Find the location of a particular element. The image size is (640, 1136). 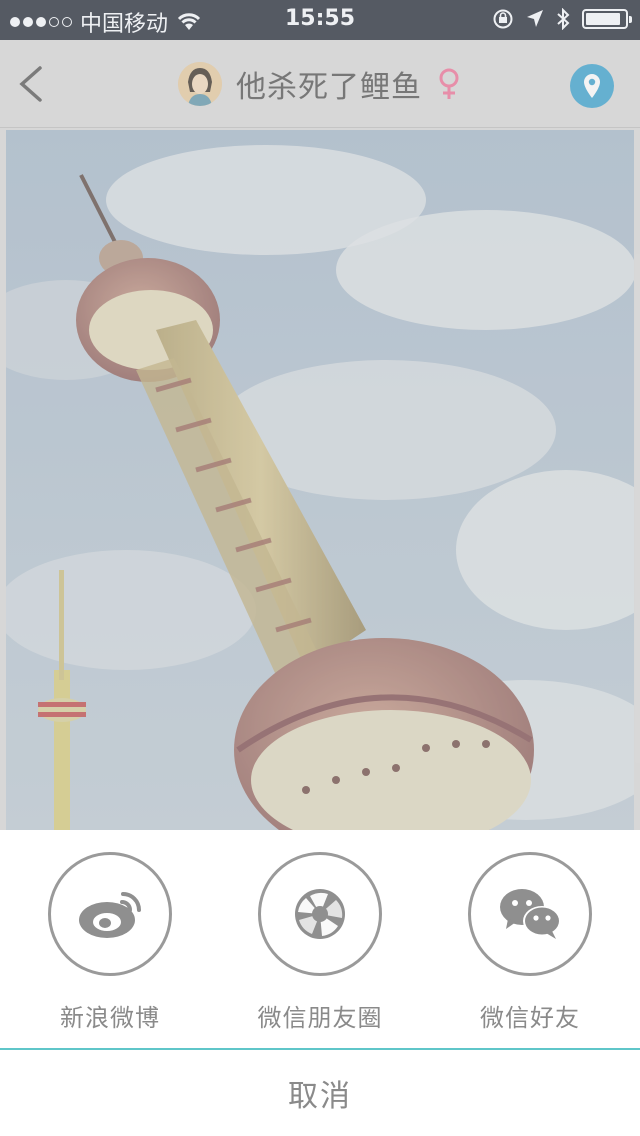

share-moments-label: 微信朋友圈 is located at coordinates (320, 1018).